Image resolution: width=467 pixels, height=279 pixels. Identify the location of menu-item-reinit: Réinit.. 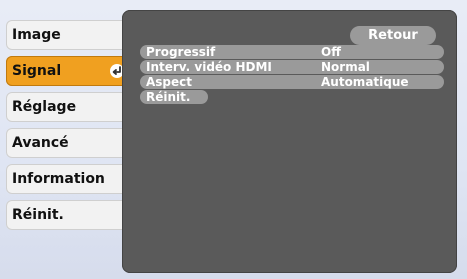
(68, 215).